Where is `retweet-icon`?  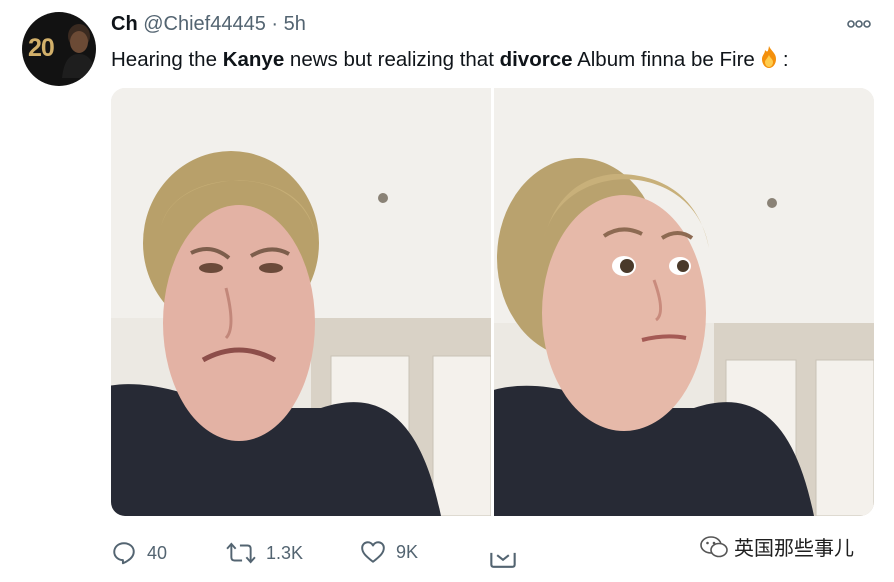 retweet-icon is located at coordinates (241, 553).